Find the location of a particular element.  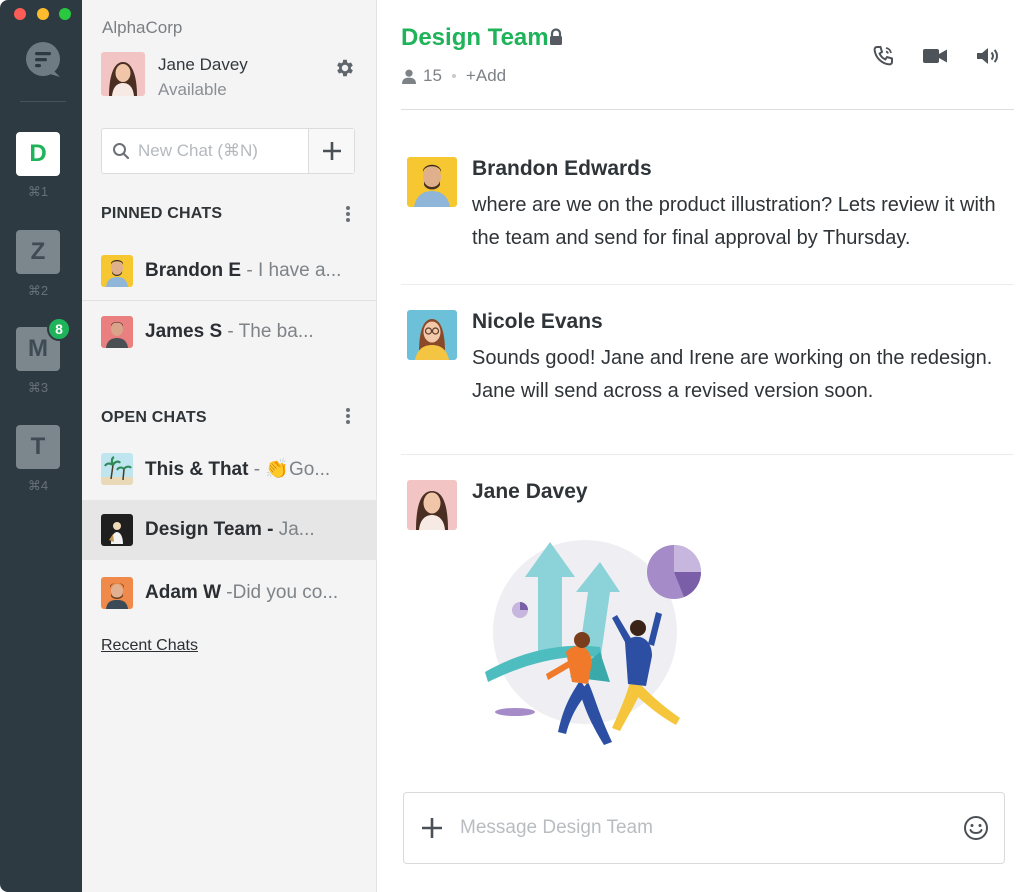

zoom-window-button is located at coordinates (65, 14).